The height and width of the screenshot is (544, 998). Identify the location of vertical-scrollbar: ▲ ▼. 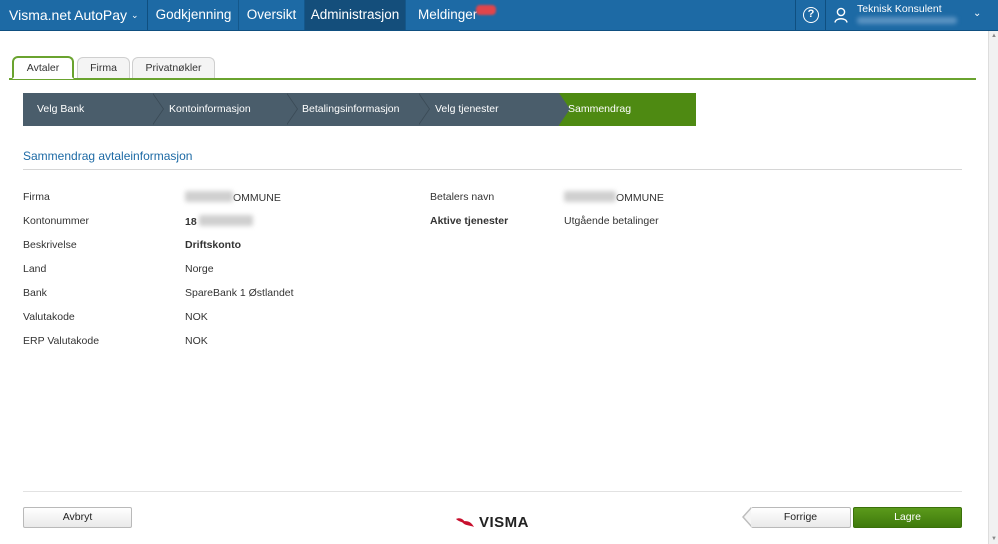
(993, 287).